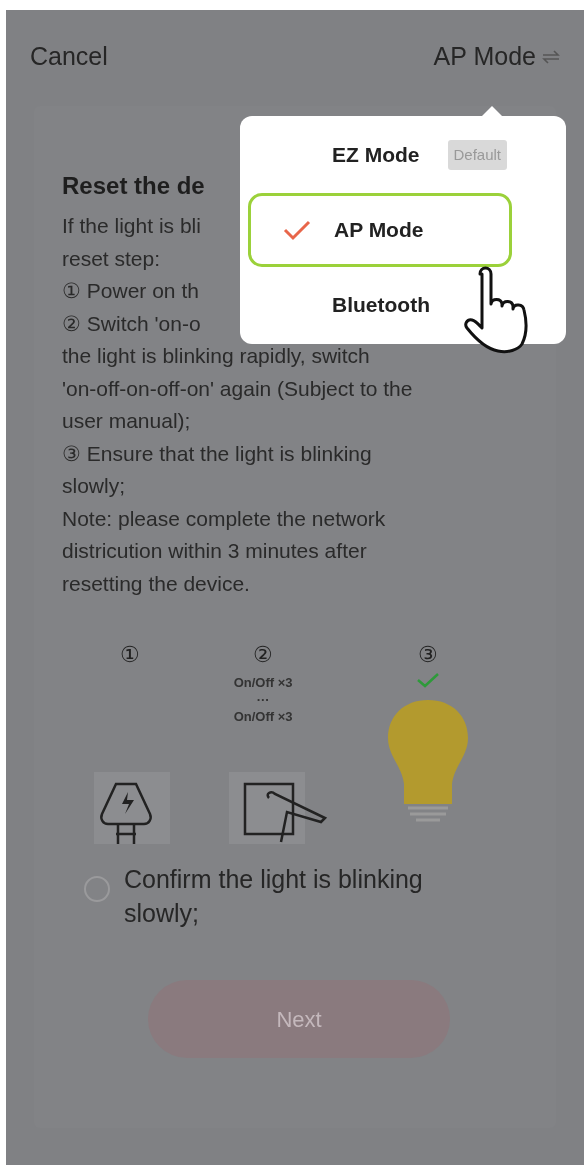  I want to click on instruction-line: user manual);, so click(126, 421).